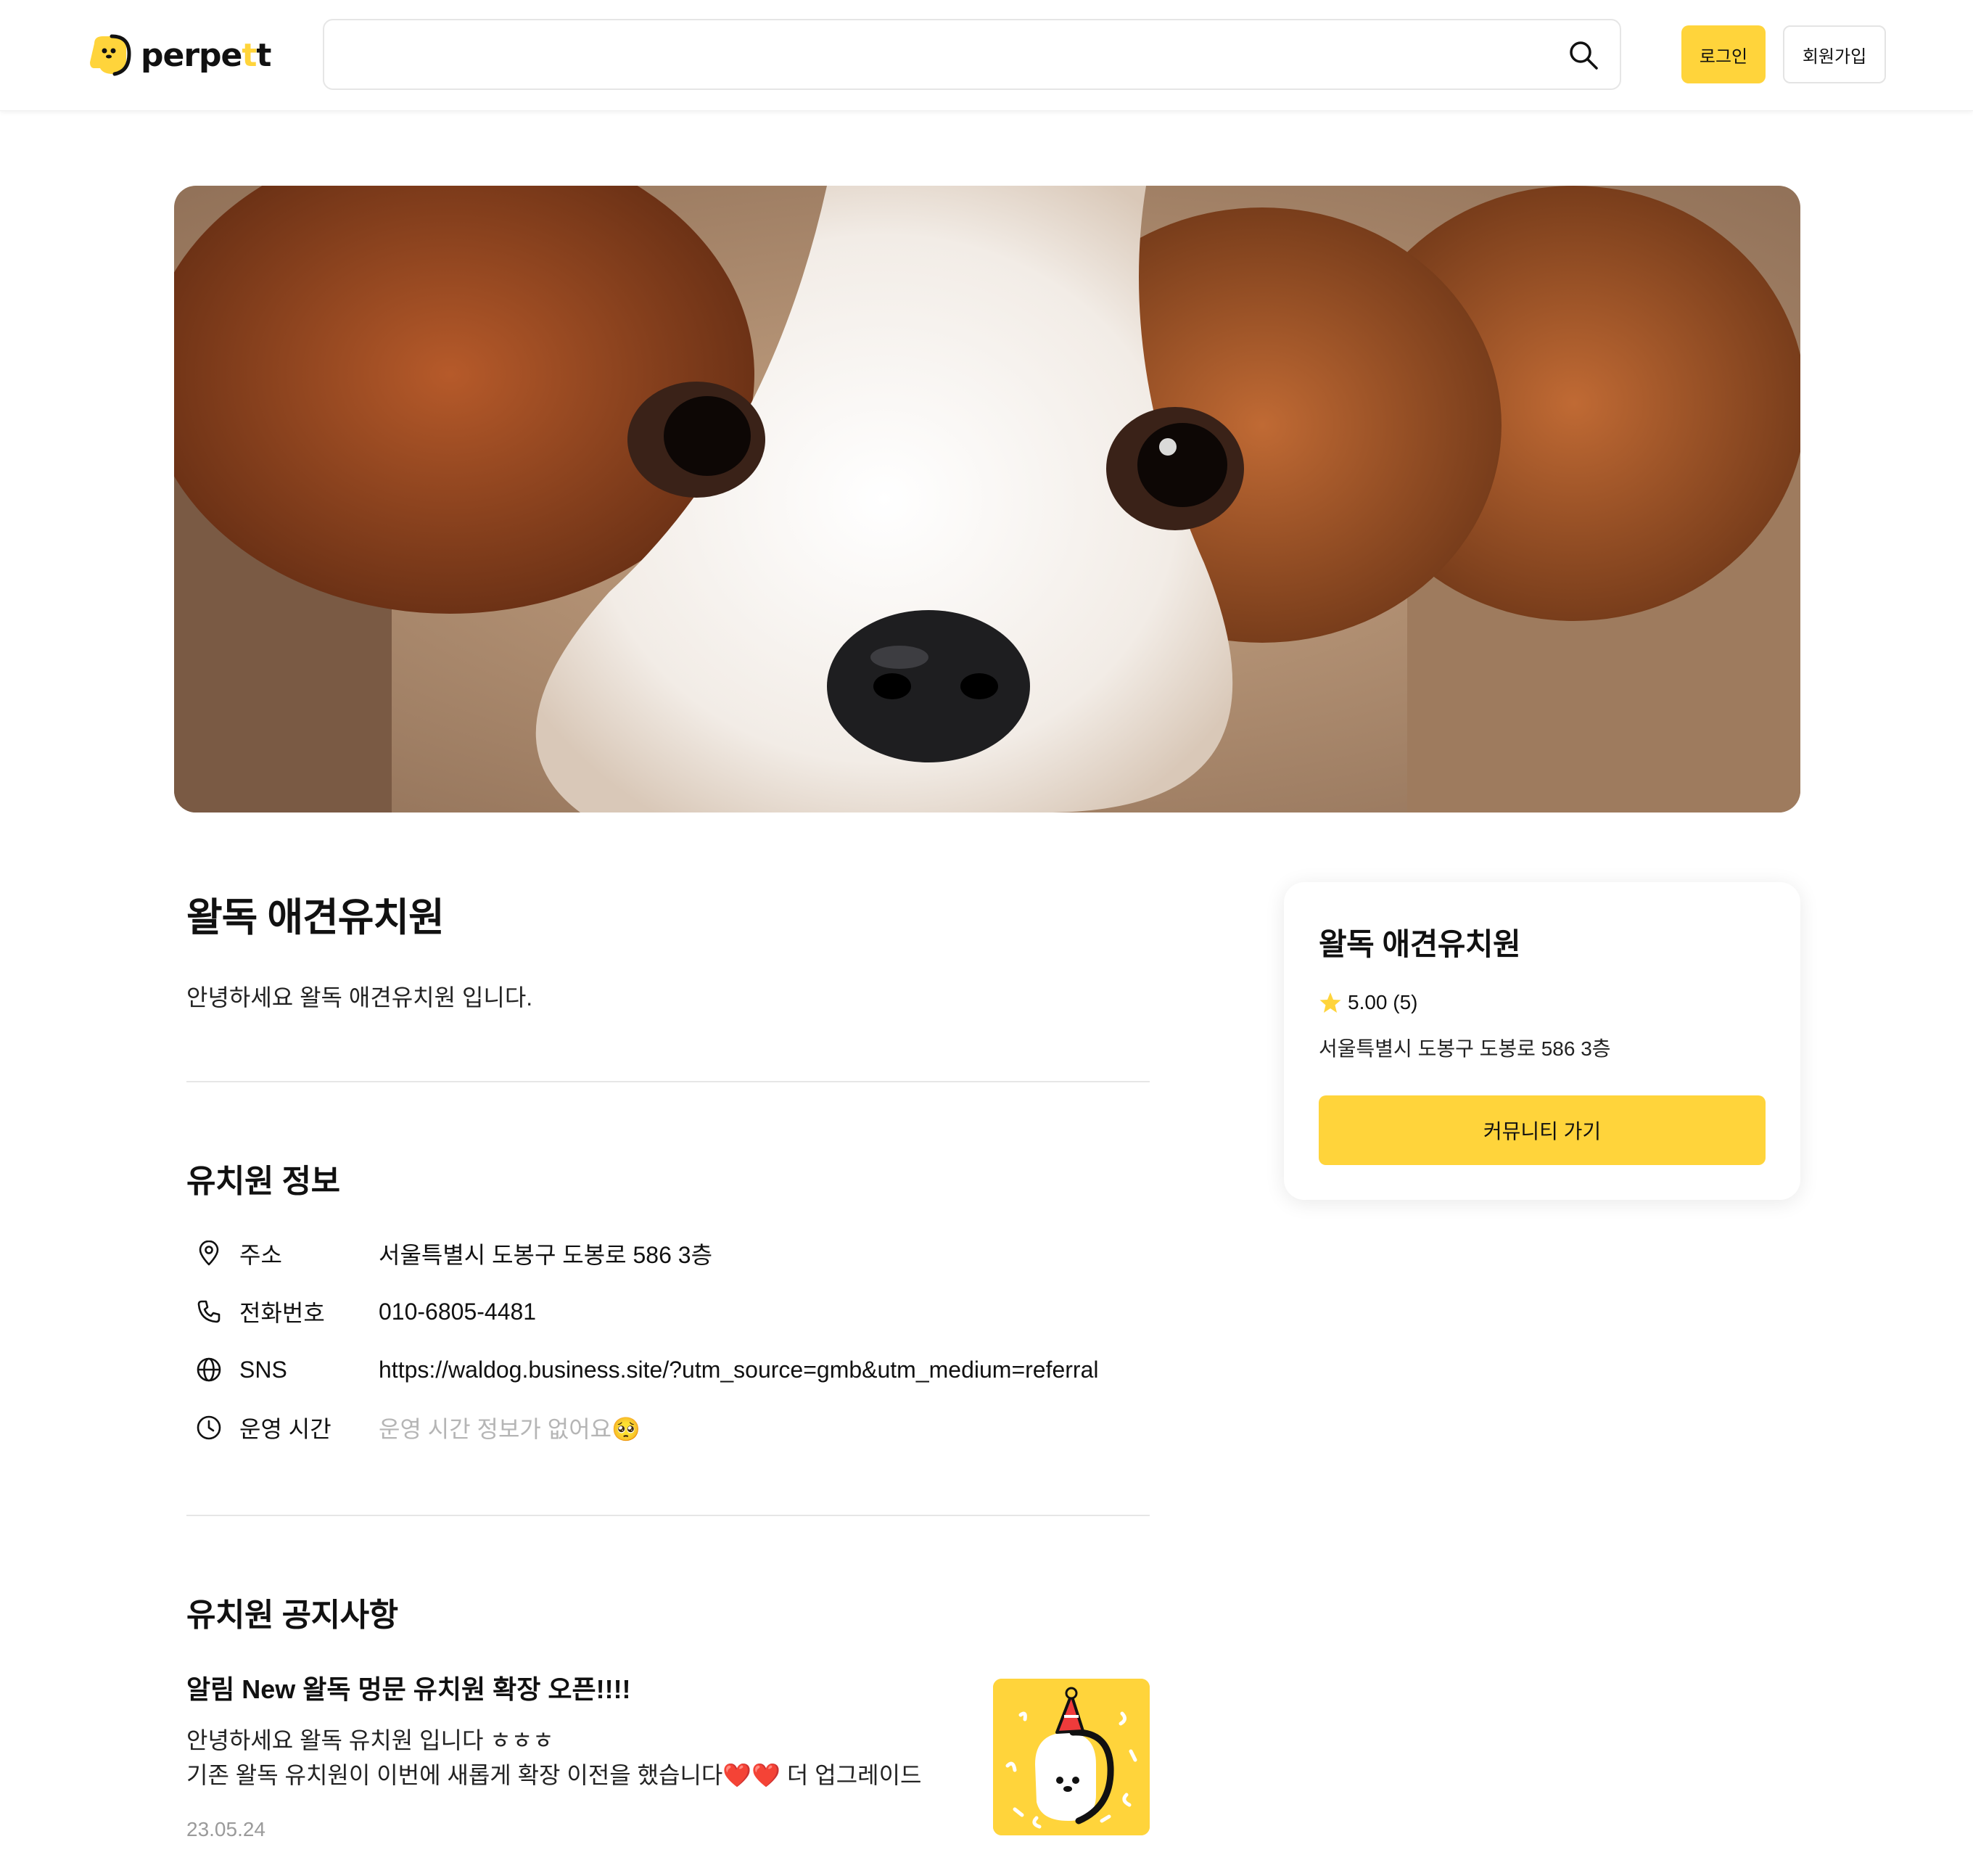 The width and height of the screenshot is (1973, 1876). I want to click on card-title: 왈독 애견유치원, so click(1420, 944).